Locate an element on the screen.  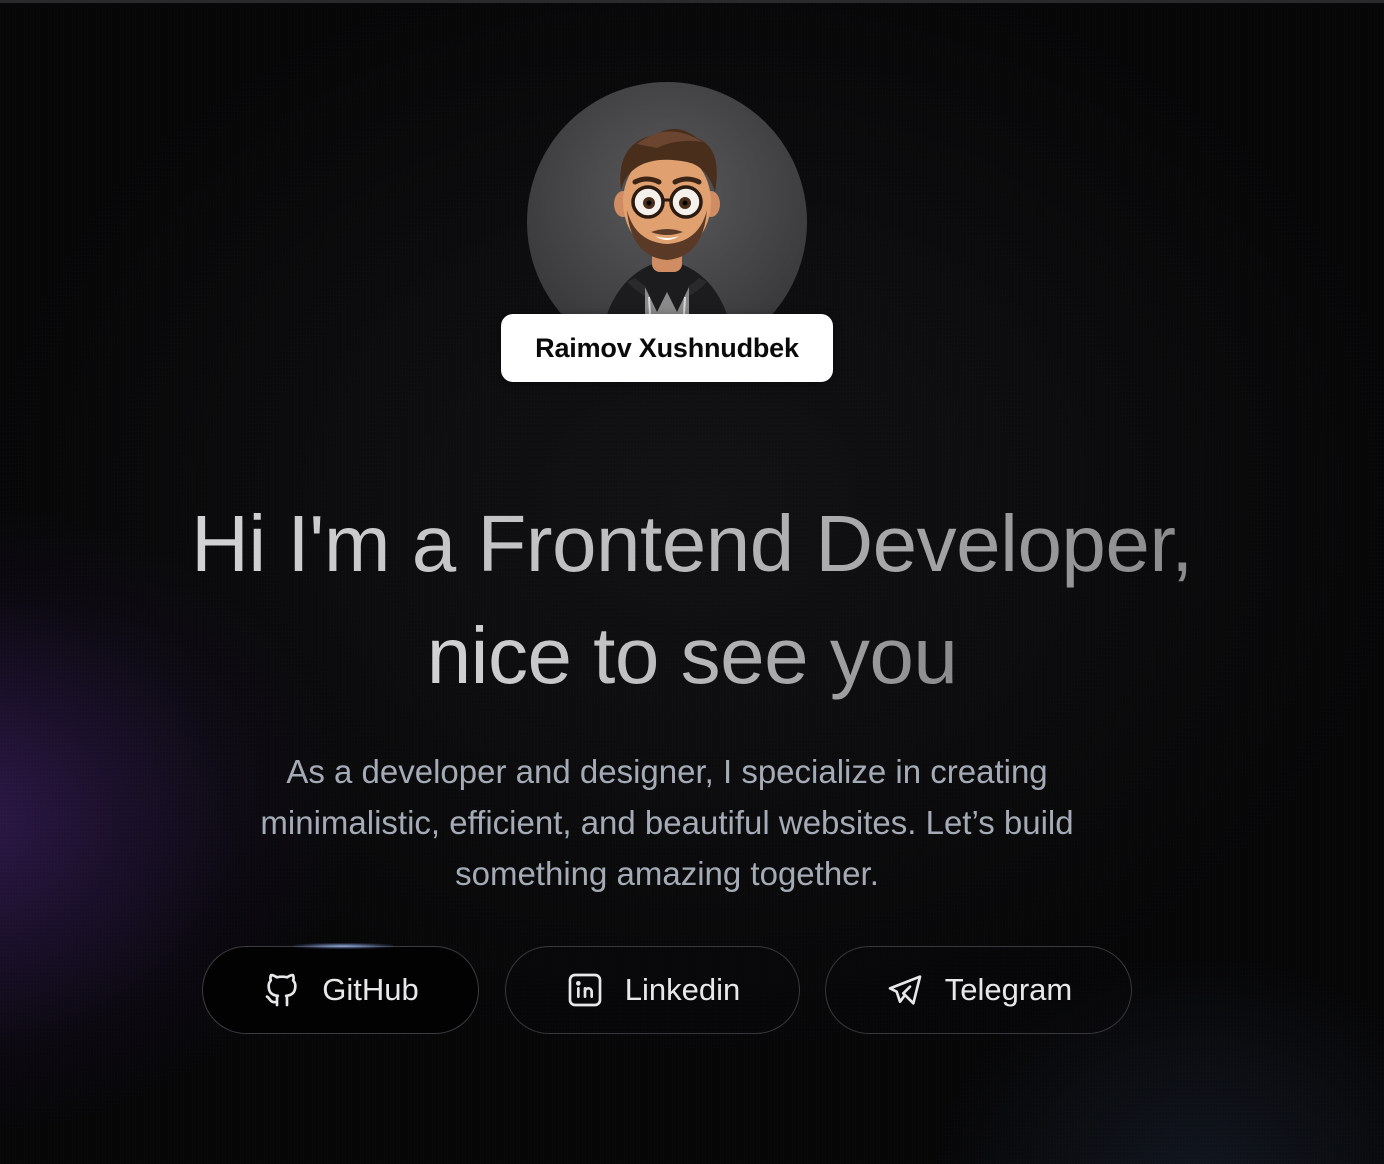
github-button: GitHub is located at coordinates (340, 988).